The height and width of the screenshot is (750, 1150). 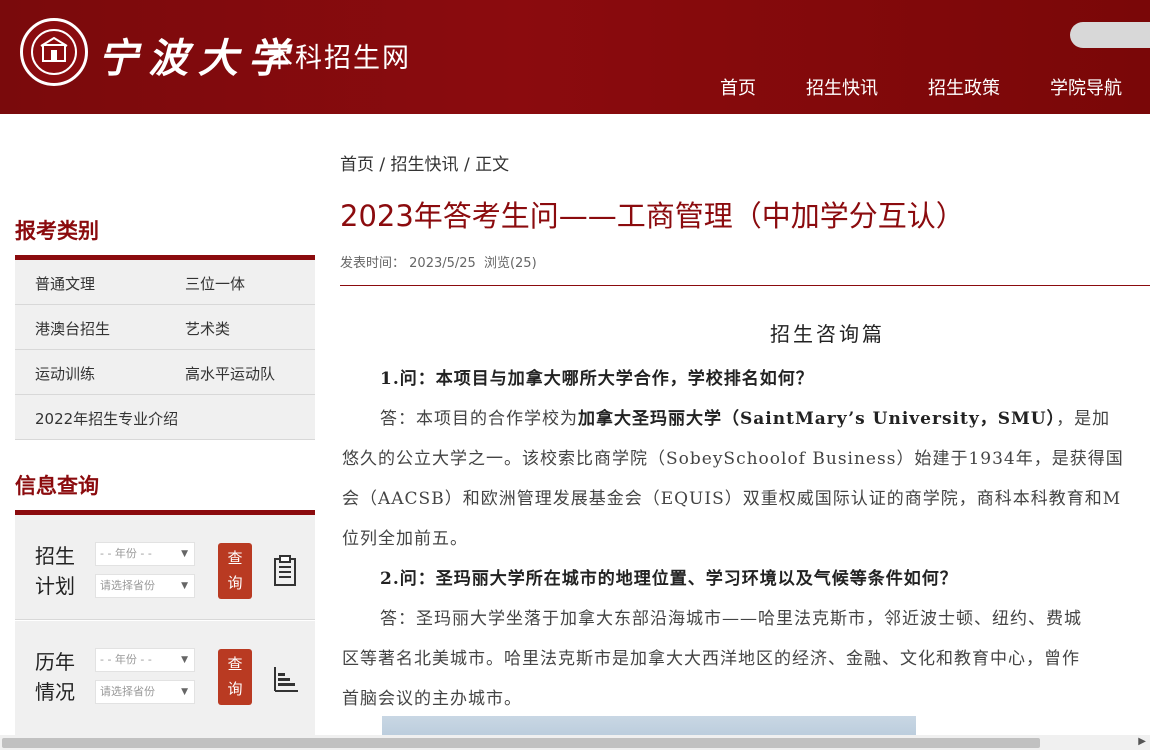 I want to click on query-label-line: 历年, so click(x=55, y=662).